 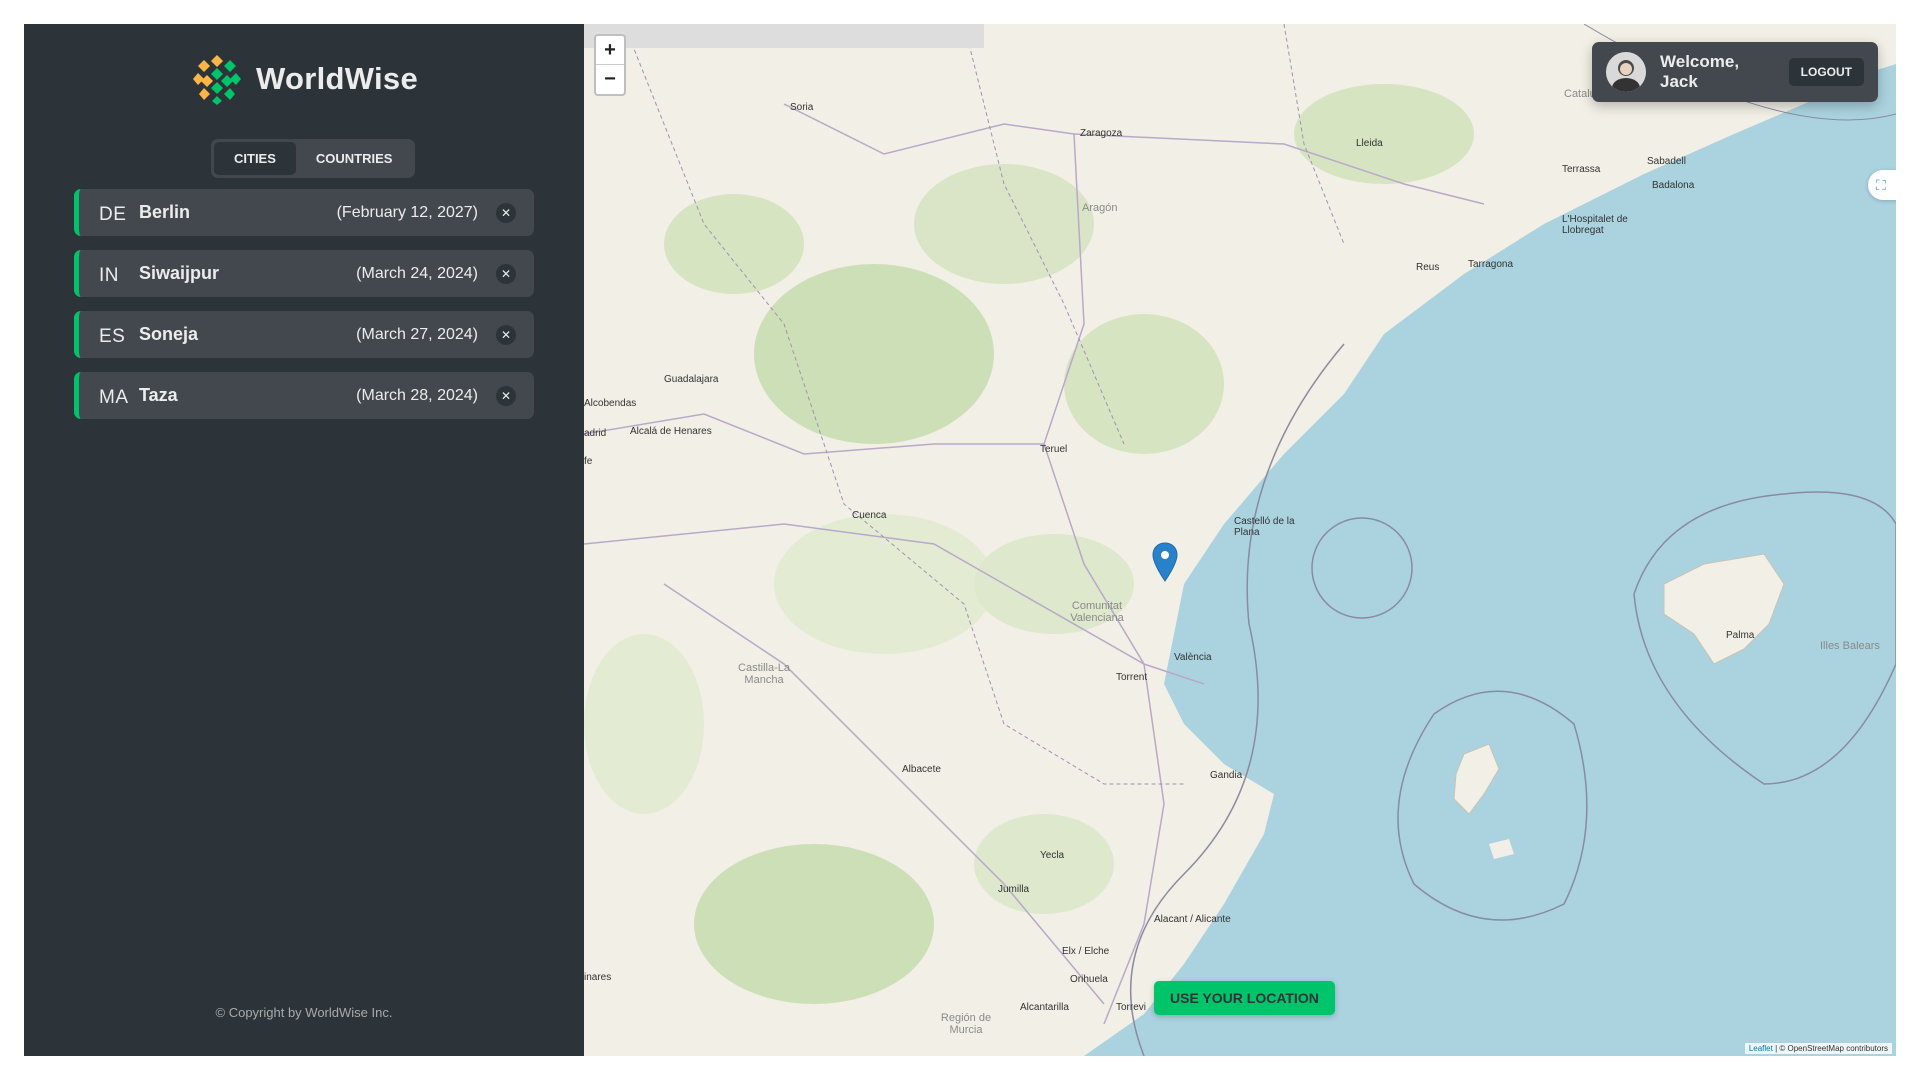 I want to click on city-item-berlin: DE Berlin (February 12, 2027) ✕, so click(x=304, y=212).